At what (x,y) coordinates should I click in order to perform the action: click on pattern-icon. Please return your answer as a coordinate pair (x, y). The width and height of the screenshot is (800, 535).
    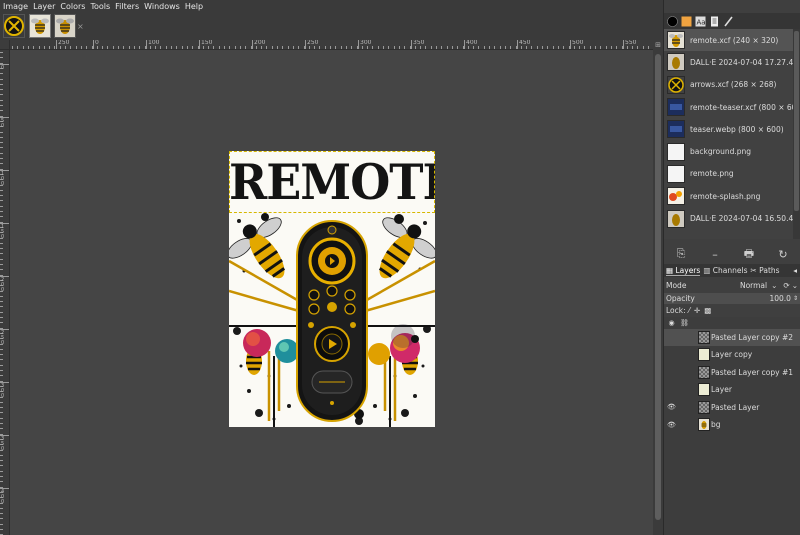
    Looking at the image, I should click on (686, 21).